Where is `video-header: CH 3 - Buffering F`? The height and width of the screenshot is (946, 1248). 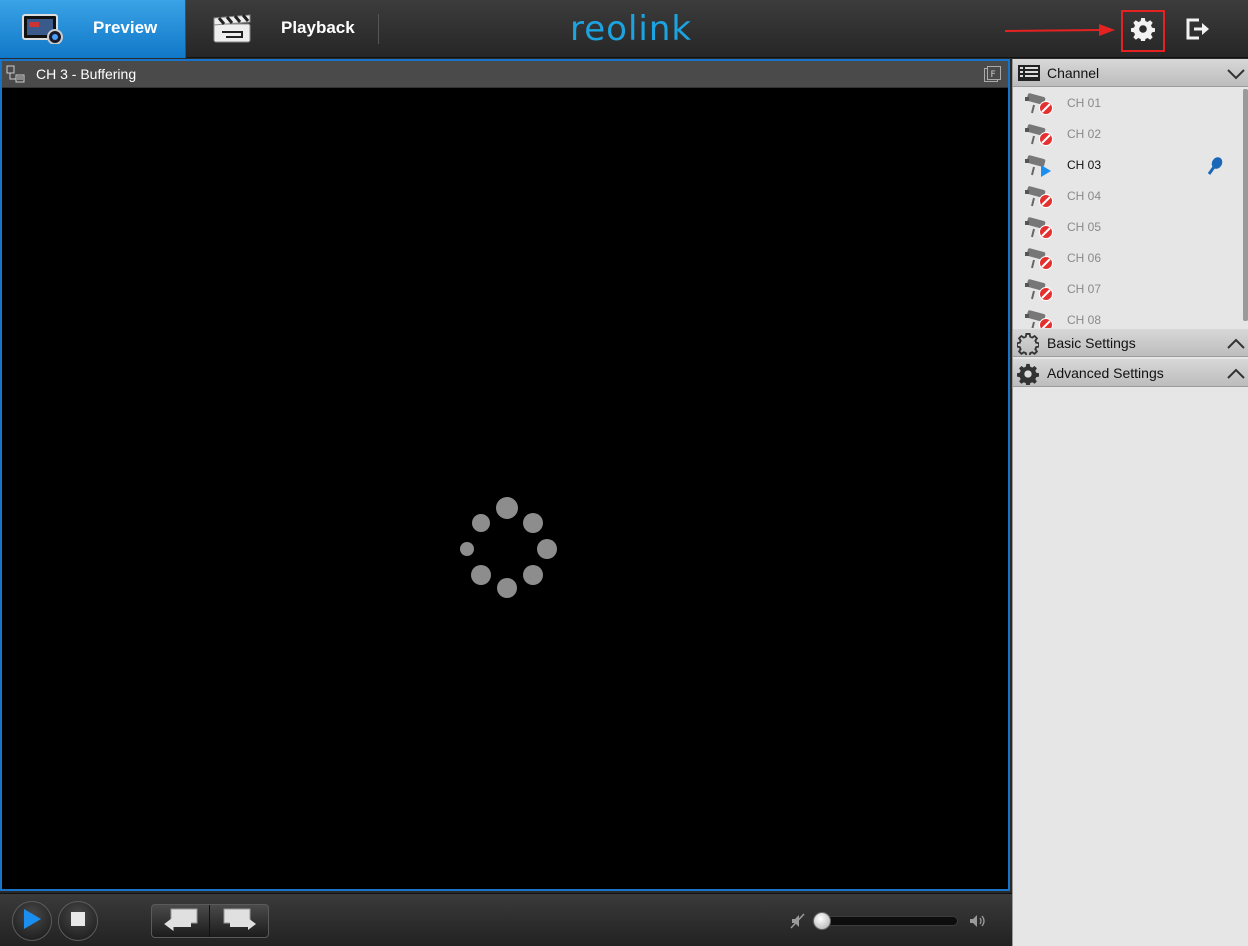 video-header: CH 3 - Buffering F is located at coordinates (505, 74).